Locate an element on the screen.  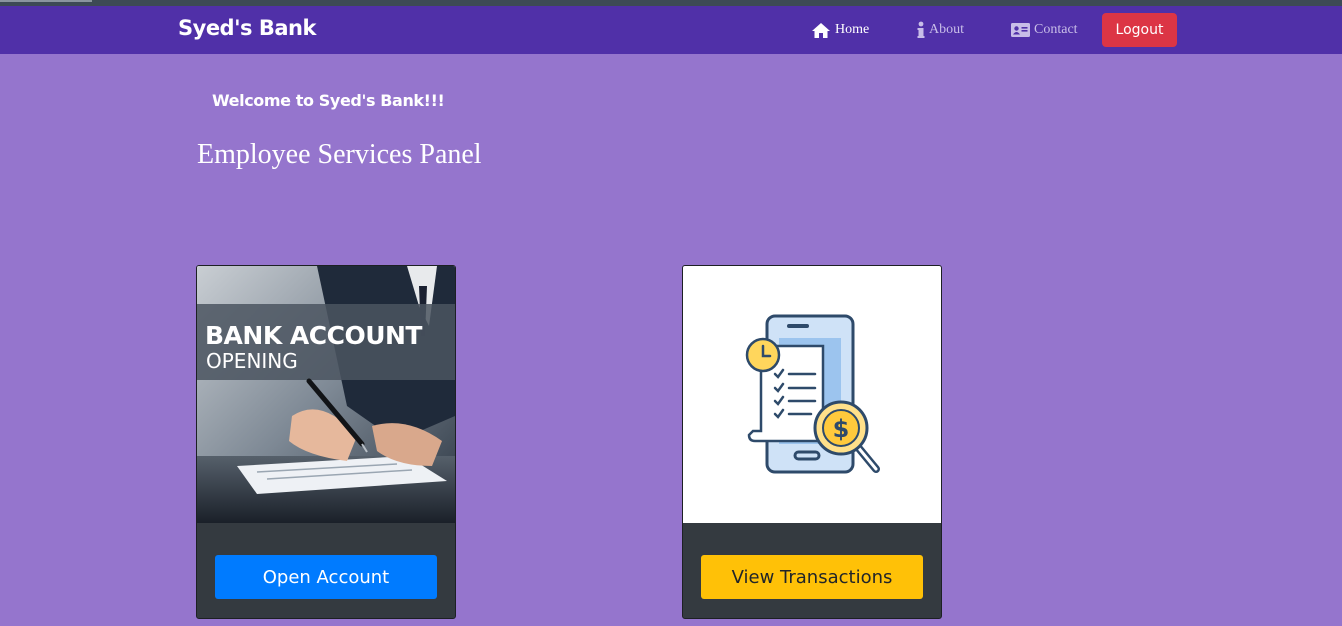
mobile-transaction-search-icon: $ is located at coordinates (812, 394).